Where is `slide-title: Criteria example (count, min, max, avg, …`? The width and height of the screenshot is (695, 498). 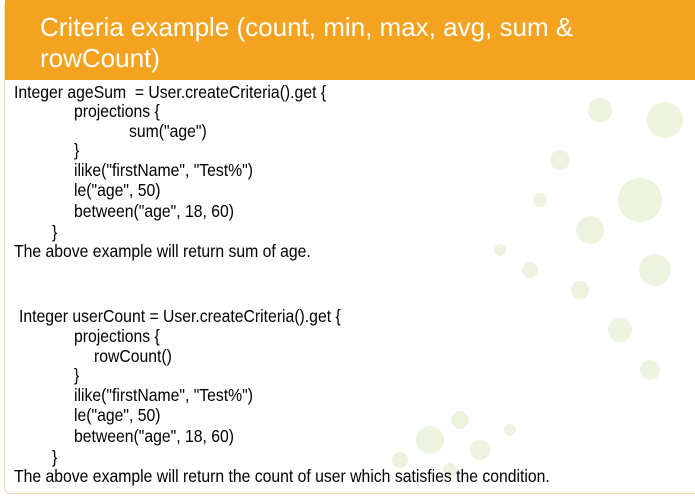
slide-title: Criteria example (count, min, max, avg, … is located at coordinates (307, 42).